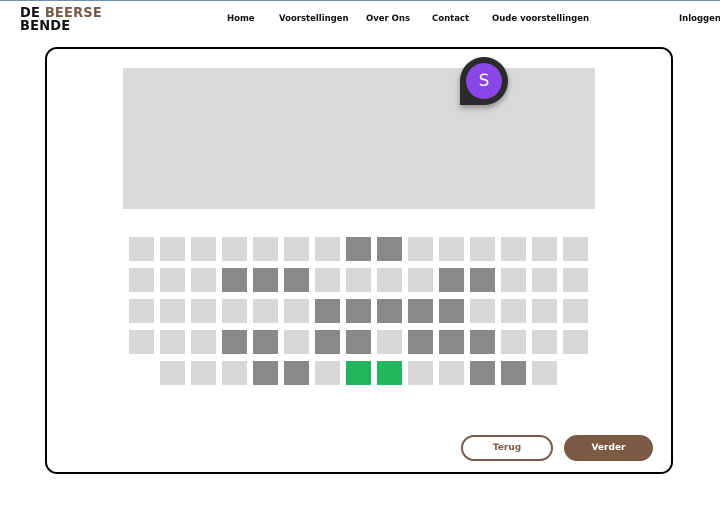 The height and width of the screenshot is (514, 720). Describe the element at coordinates (450, 19) in the screenshot. I see `nav-contact: Contact` at that location.